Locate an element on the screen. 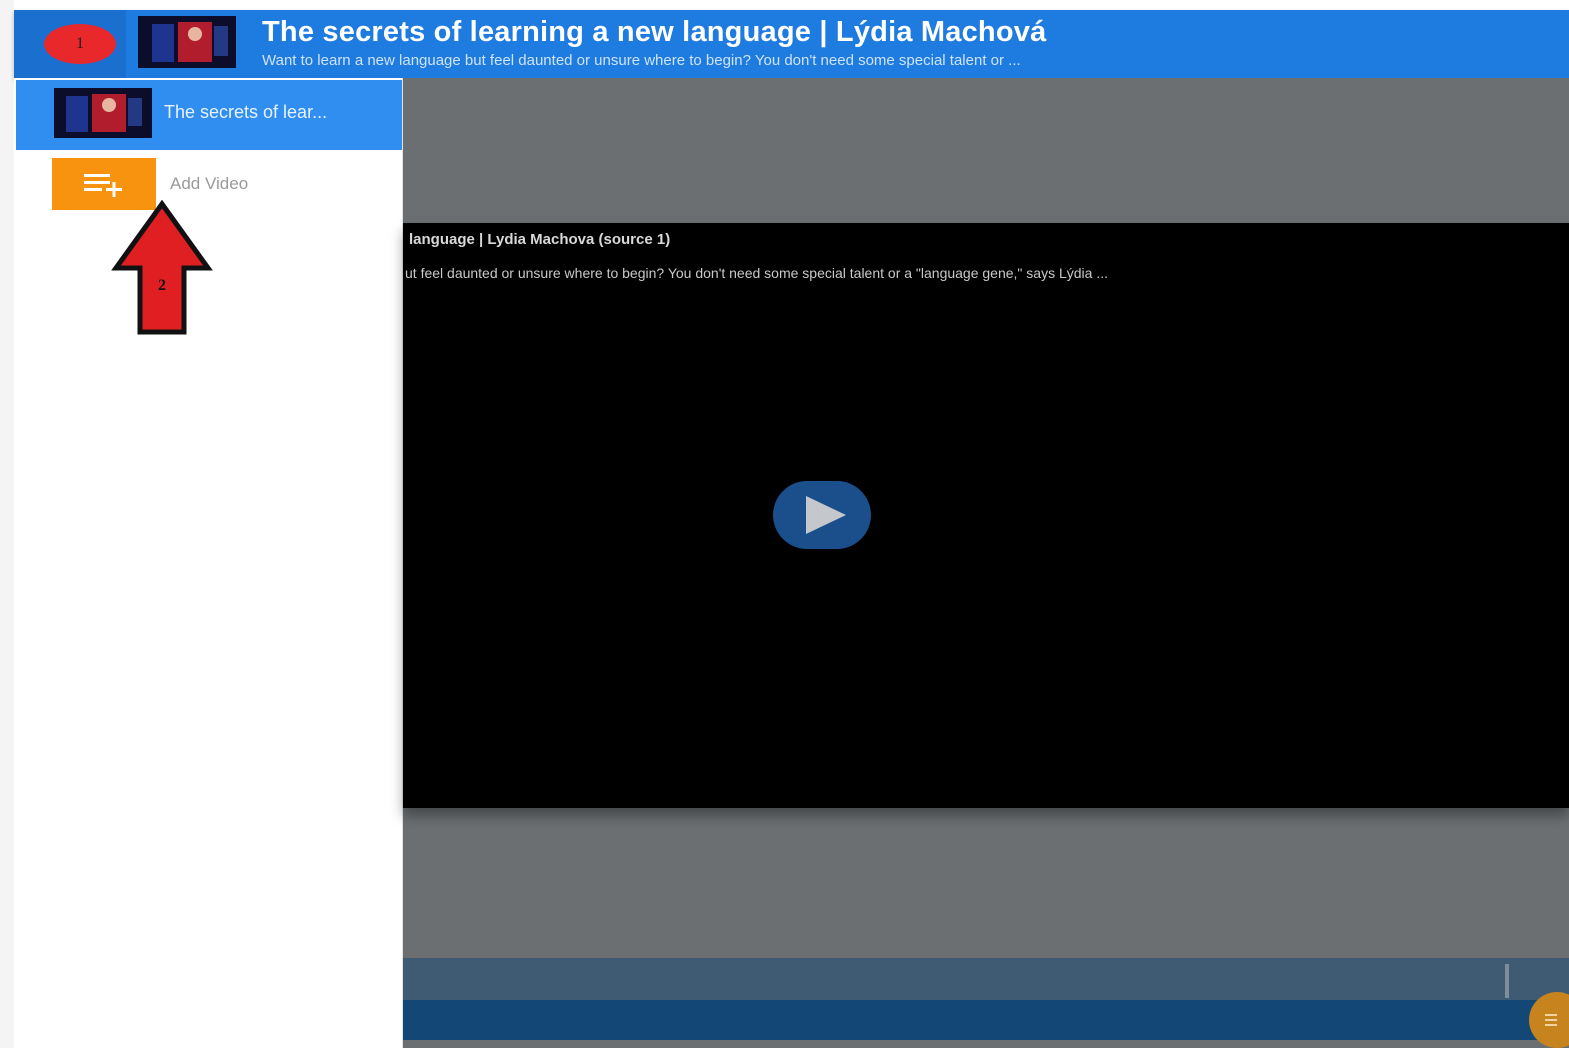  player-controls-bar is located at coordinates (986, 979).